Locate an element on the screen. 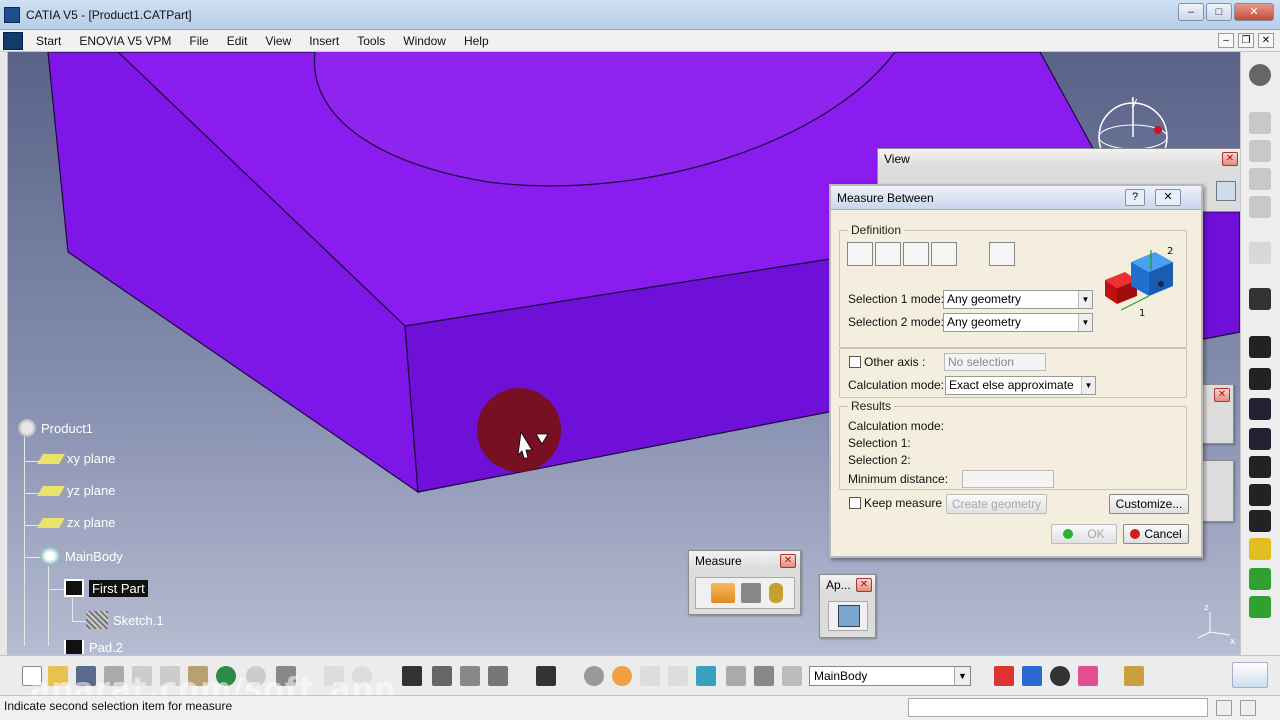 Image resolution: width=1280 pixels, height=720 pixels. tree-node-sketch1: Sketch.1 is located at coordinates (125, 620).